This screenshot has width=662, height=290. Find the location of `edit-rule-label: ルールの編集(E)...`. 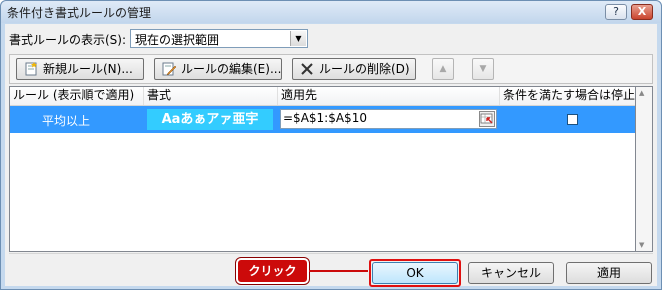

edit-rule-label: ルールの編集(E)... is located at coordinates (231, 69).